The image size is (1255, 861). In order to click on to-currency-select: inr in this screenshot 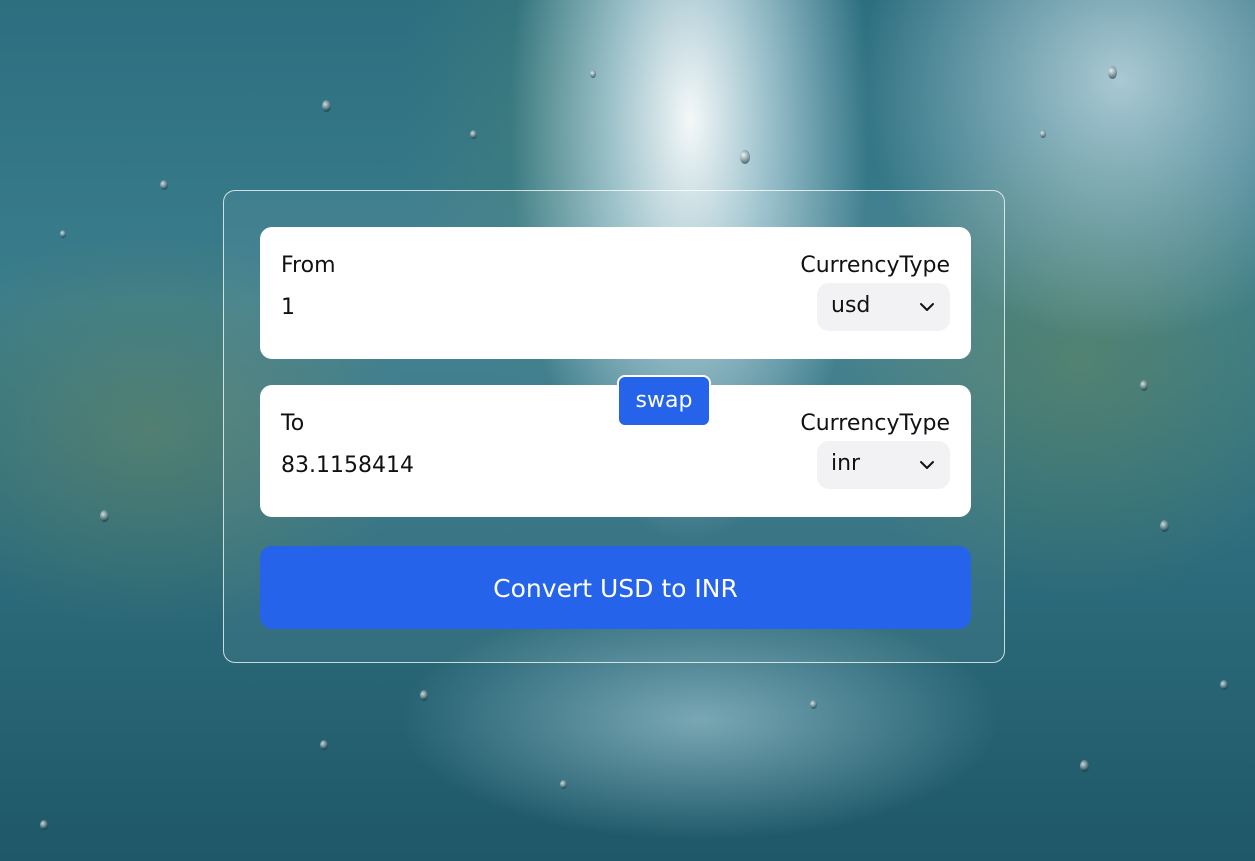, I will do `click(883, 465)`.